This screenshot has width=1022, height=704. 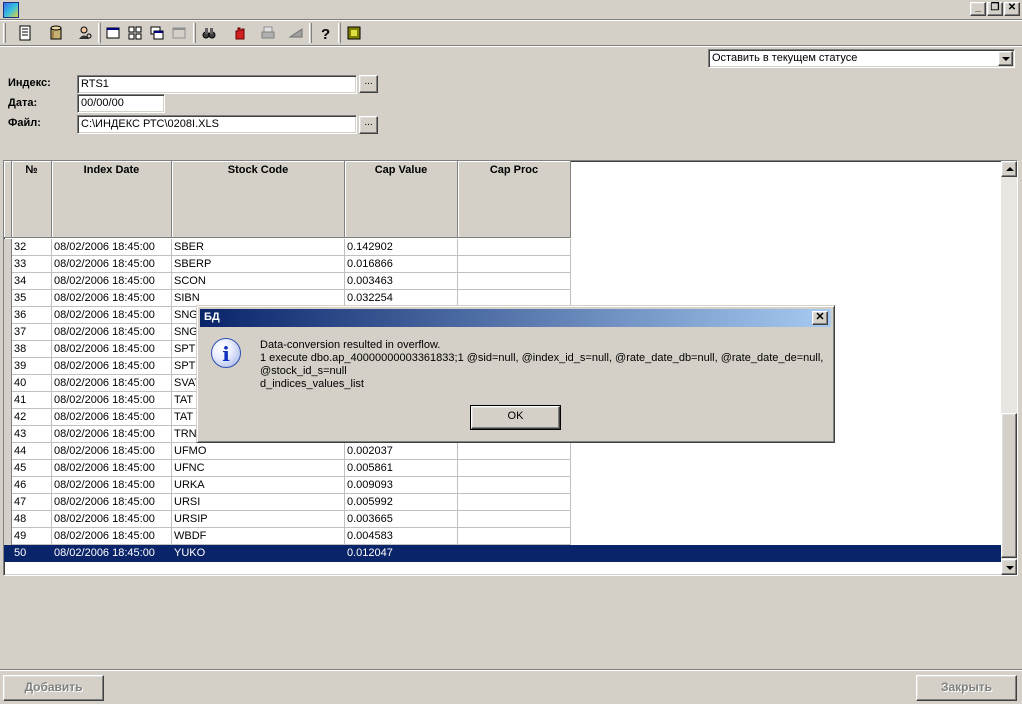 I want to click on add-button: Добавить, so click(x=53, y=688).